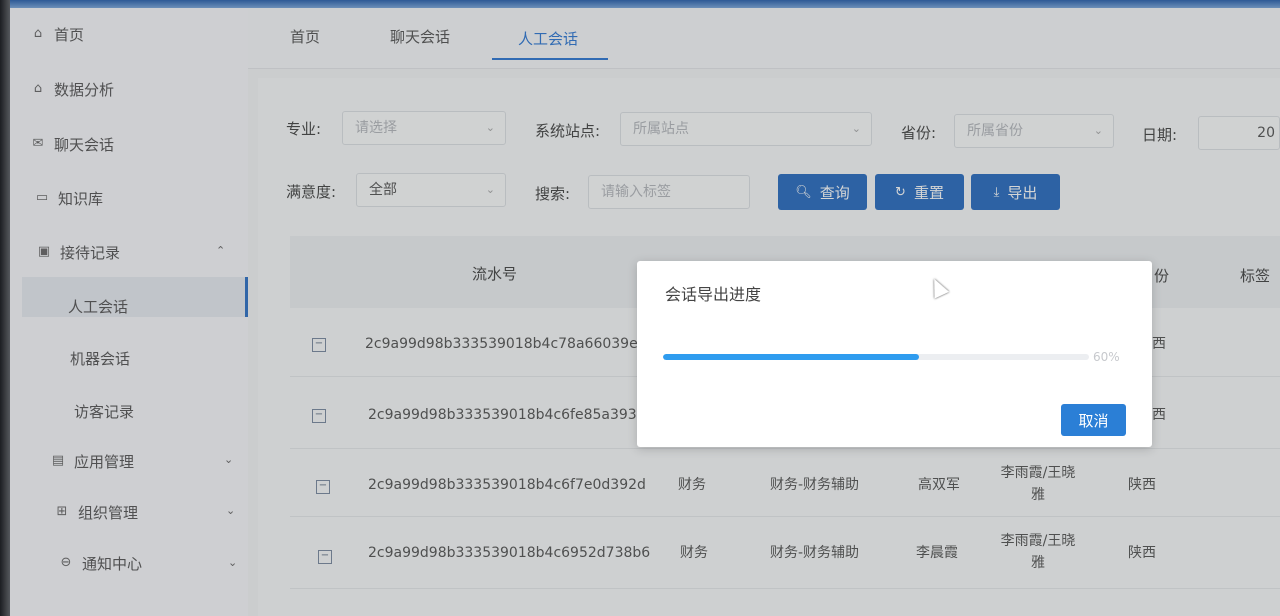 The height and width of the screenshot is (616, 1280). I want to click on progress-percent: 60%, so click(1106, 357).